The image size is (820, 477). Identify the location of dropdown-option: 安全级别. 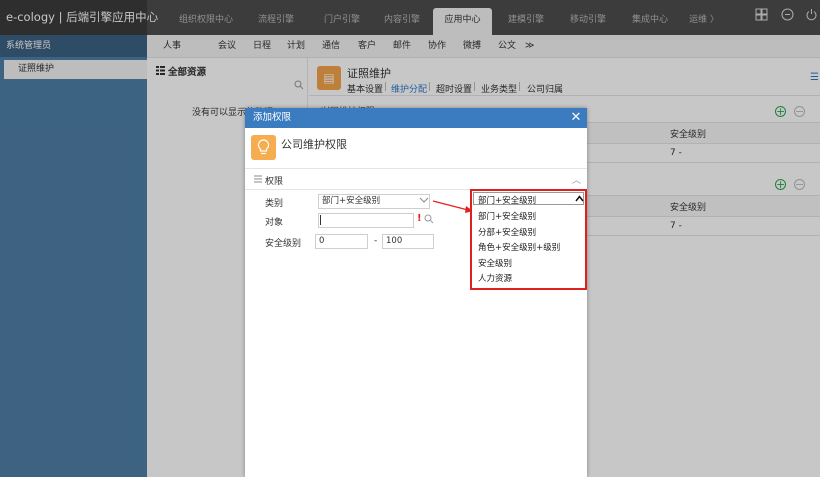
(495, 263).